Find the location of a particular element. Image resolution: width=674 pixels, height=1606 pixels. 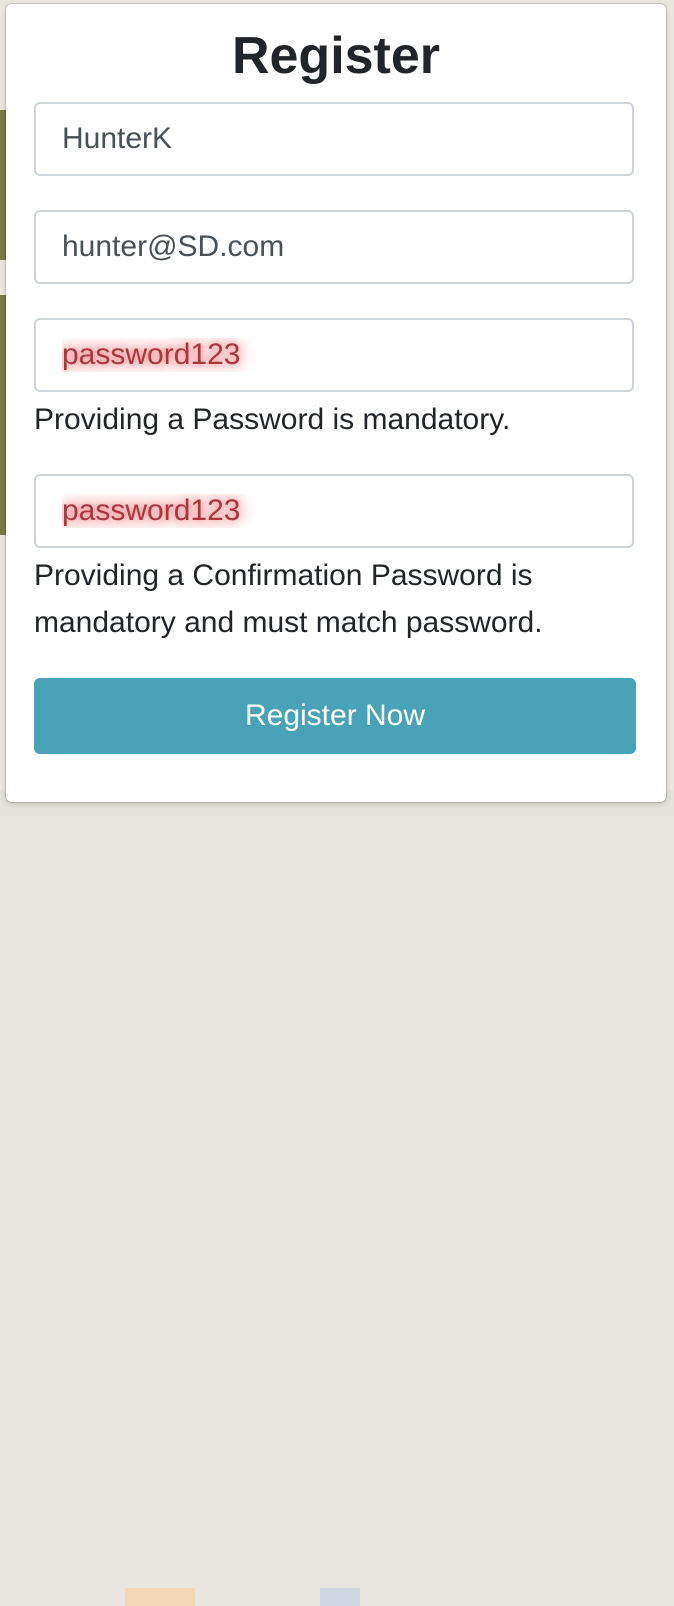

email-field is located at coordinates (334, 247).